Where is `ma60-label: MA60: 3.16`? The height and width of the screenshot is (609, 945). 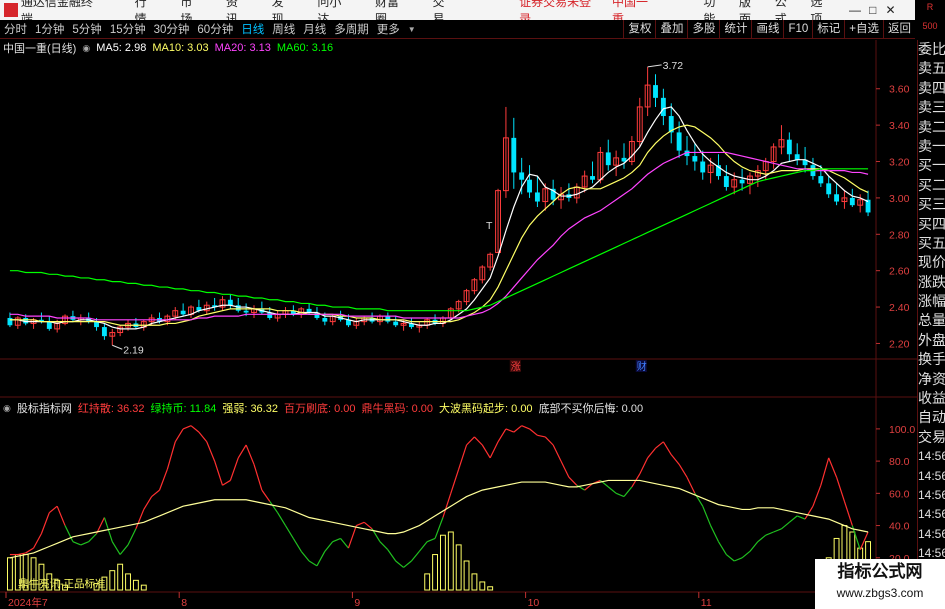 ma60-label: MA60: 3.16 is located at coordinates (305, 48).